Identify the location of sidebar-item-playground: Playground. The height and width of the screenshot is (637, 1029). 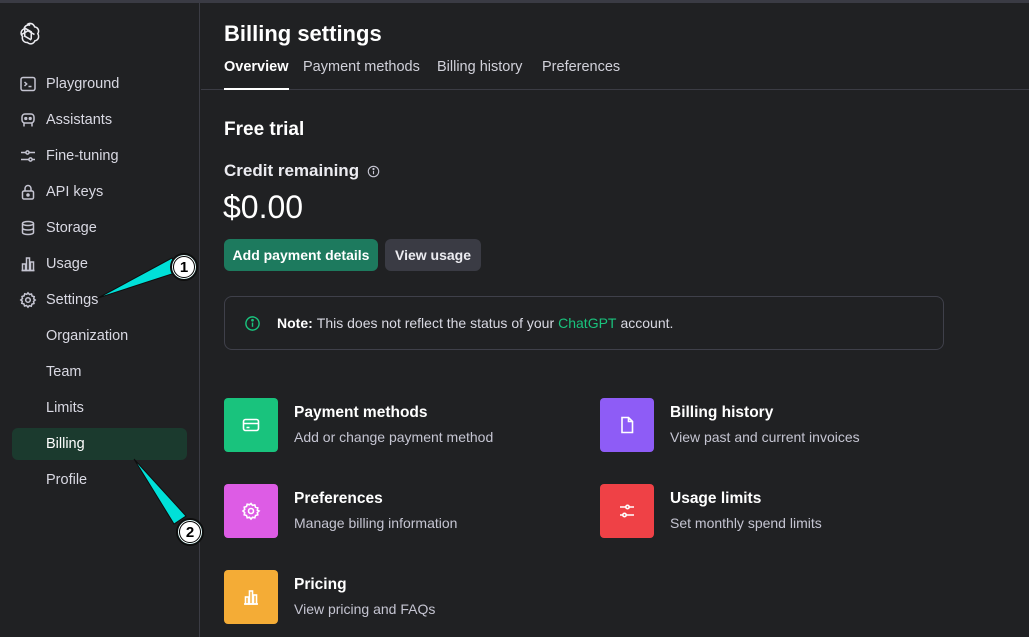
(99, 84).